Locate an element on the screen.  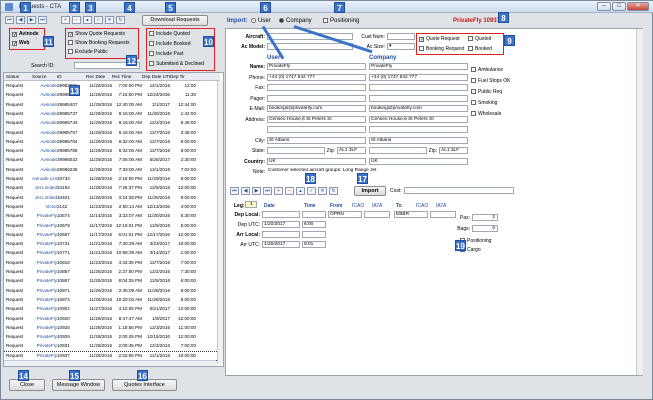
positioning-legs-checkbox: Positioning is located at coordinates (341, 21).